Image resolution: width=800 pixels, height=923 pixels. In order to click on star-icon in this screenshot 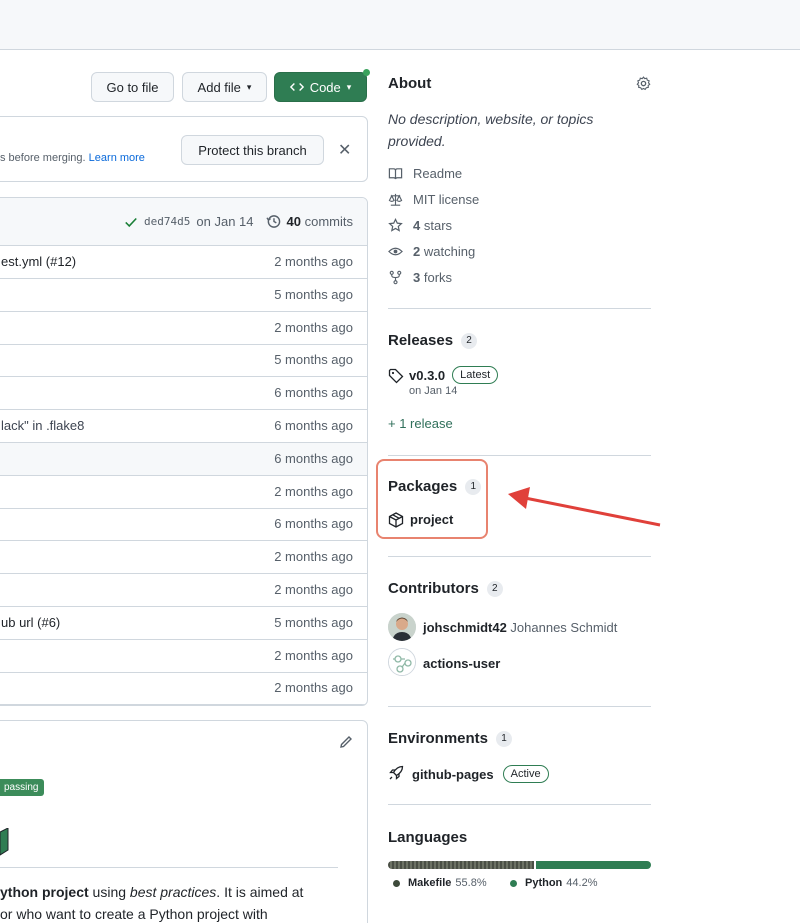, I will do `click(395, 225)`.